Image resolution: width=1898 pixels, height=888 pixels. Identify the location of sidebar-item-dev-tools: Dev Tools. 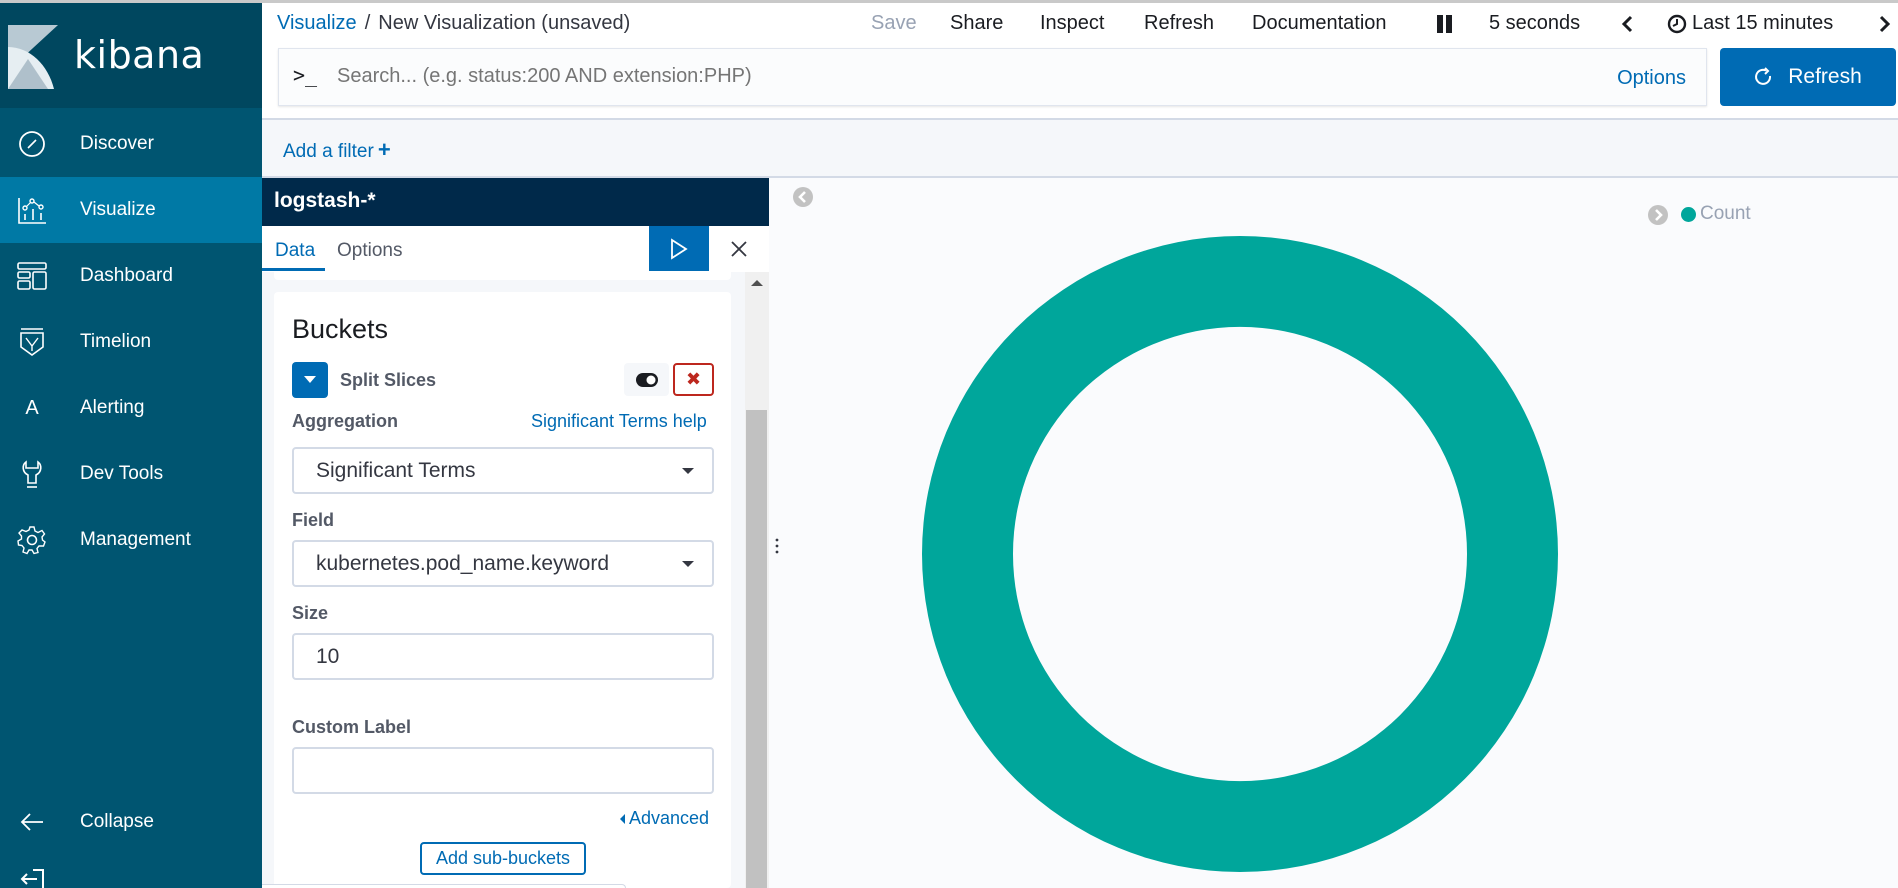
(131, 474).